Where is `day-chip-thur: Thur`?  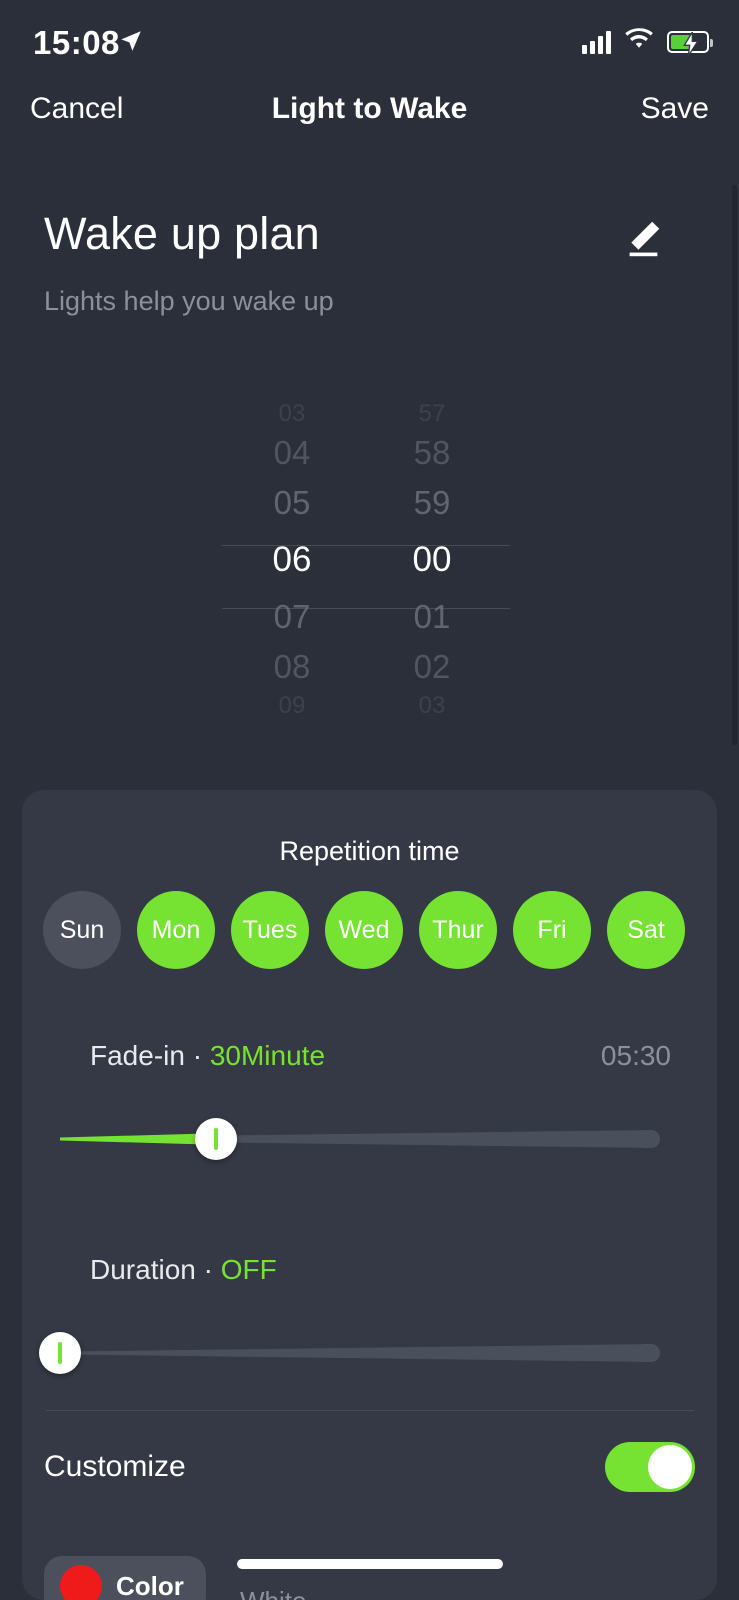
day-chip-thur: Thur is located at coordinates (458, 930).